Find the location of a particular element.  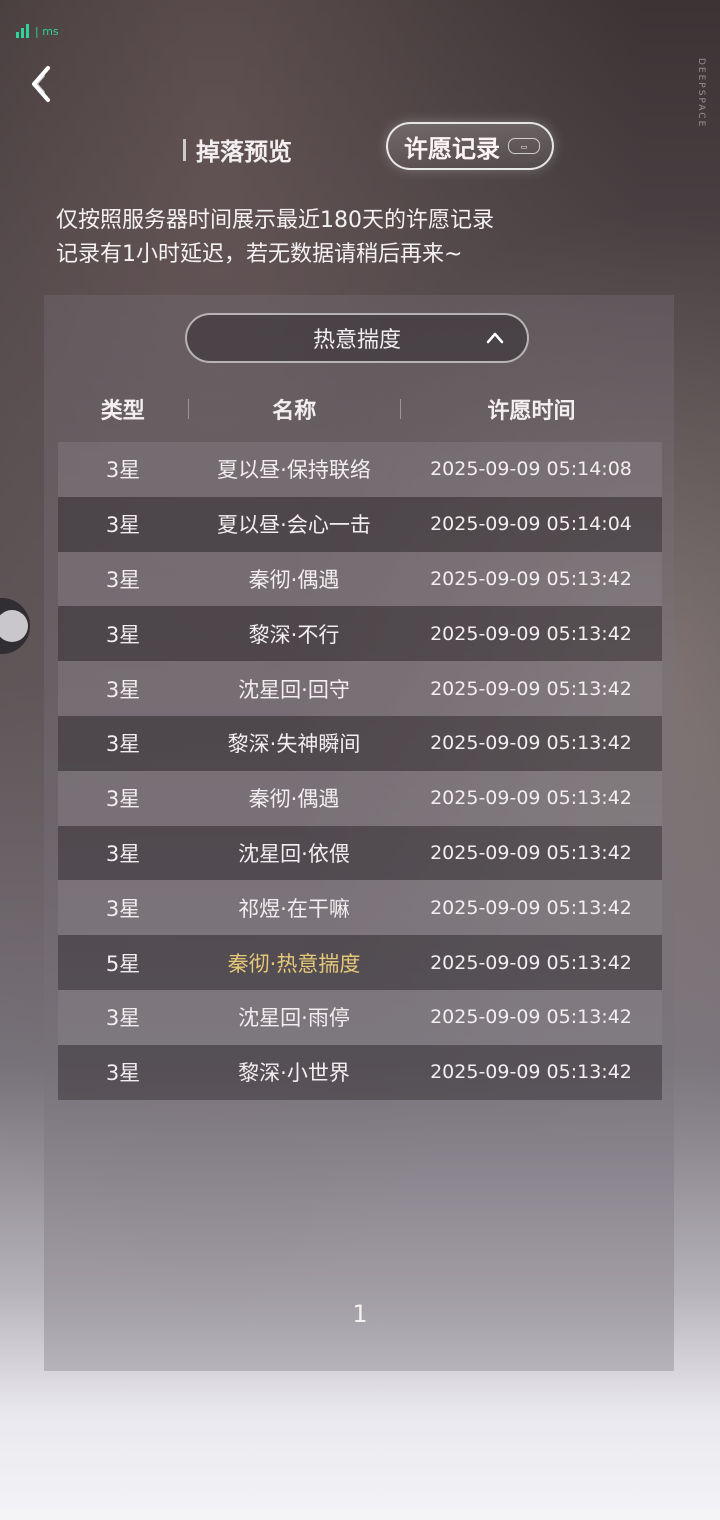

tab-bar: 掉落预览 许愿记录 ▭ is located at coordinates (360, 148).